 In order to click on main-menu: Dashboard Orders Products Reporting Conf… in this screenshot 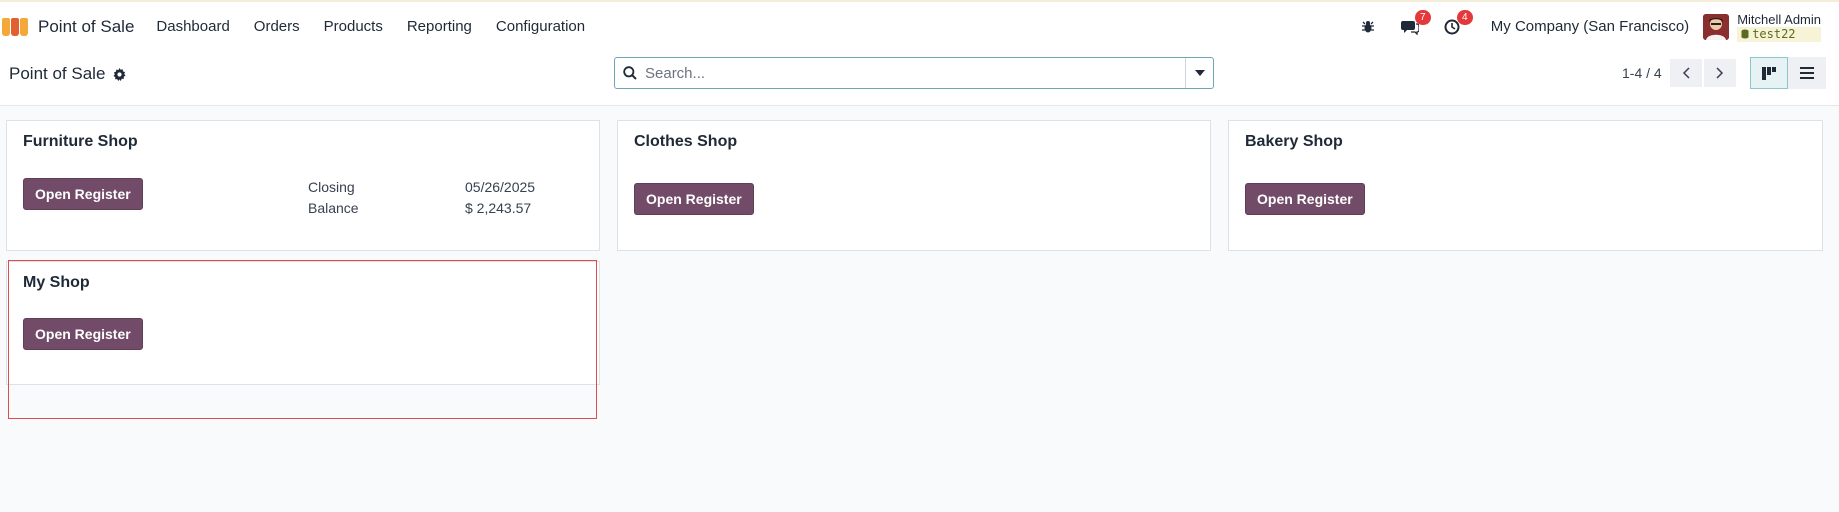, I will do `click(382, 26)`.